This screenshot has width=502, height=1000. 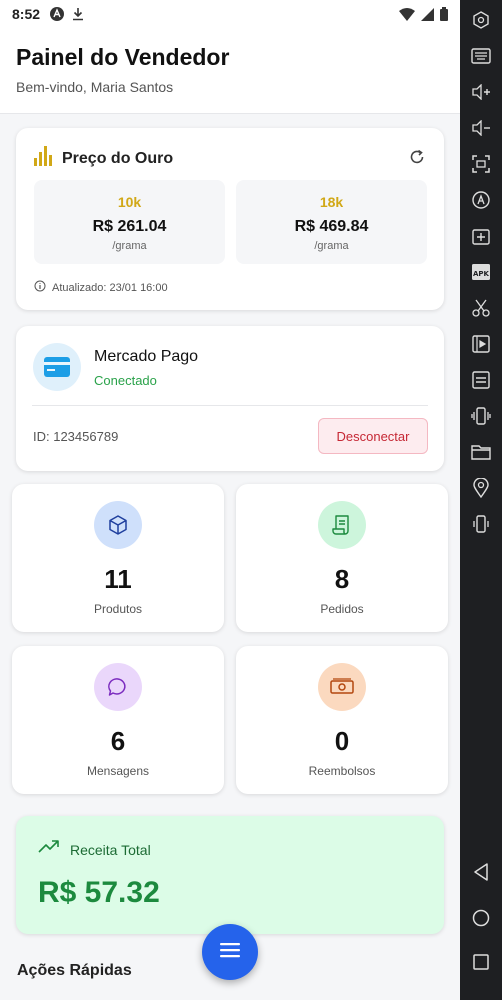 What do you see at coordinates (129, 202) in the screenshot?
I see `karat-label: 10k` at bounding box center [129, 202].